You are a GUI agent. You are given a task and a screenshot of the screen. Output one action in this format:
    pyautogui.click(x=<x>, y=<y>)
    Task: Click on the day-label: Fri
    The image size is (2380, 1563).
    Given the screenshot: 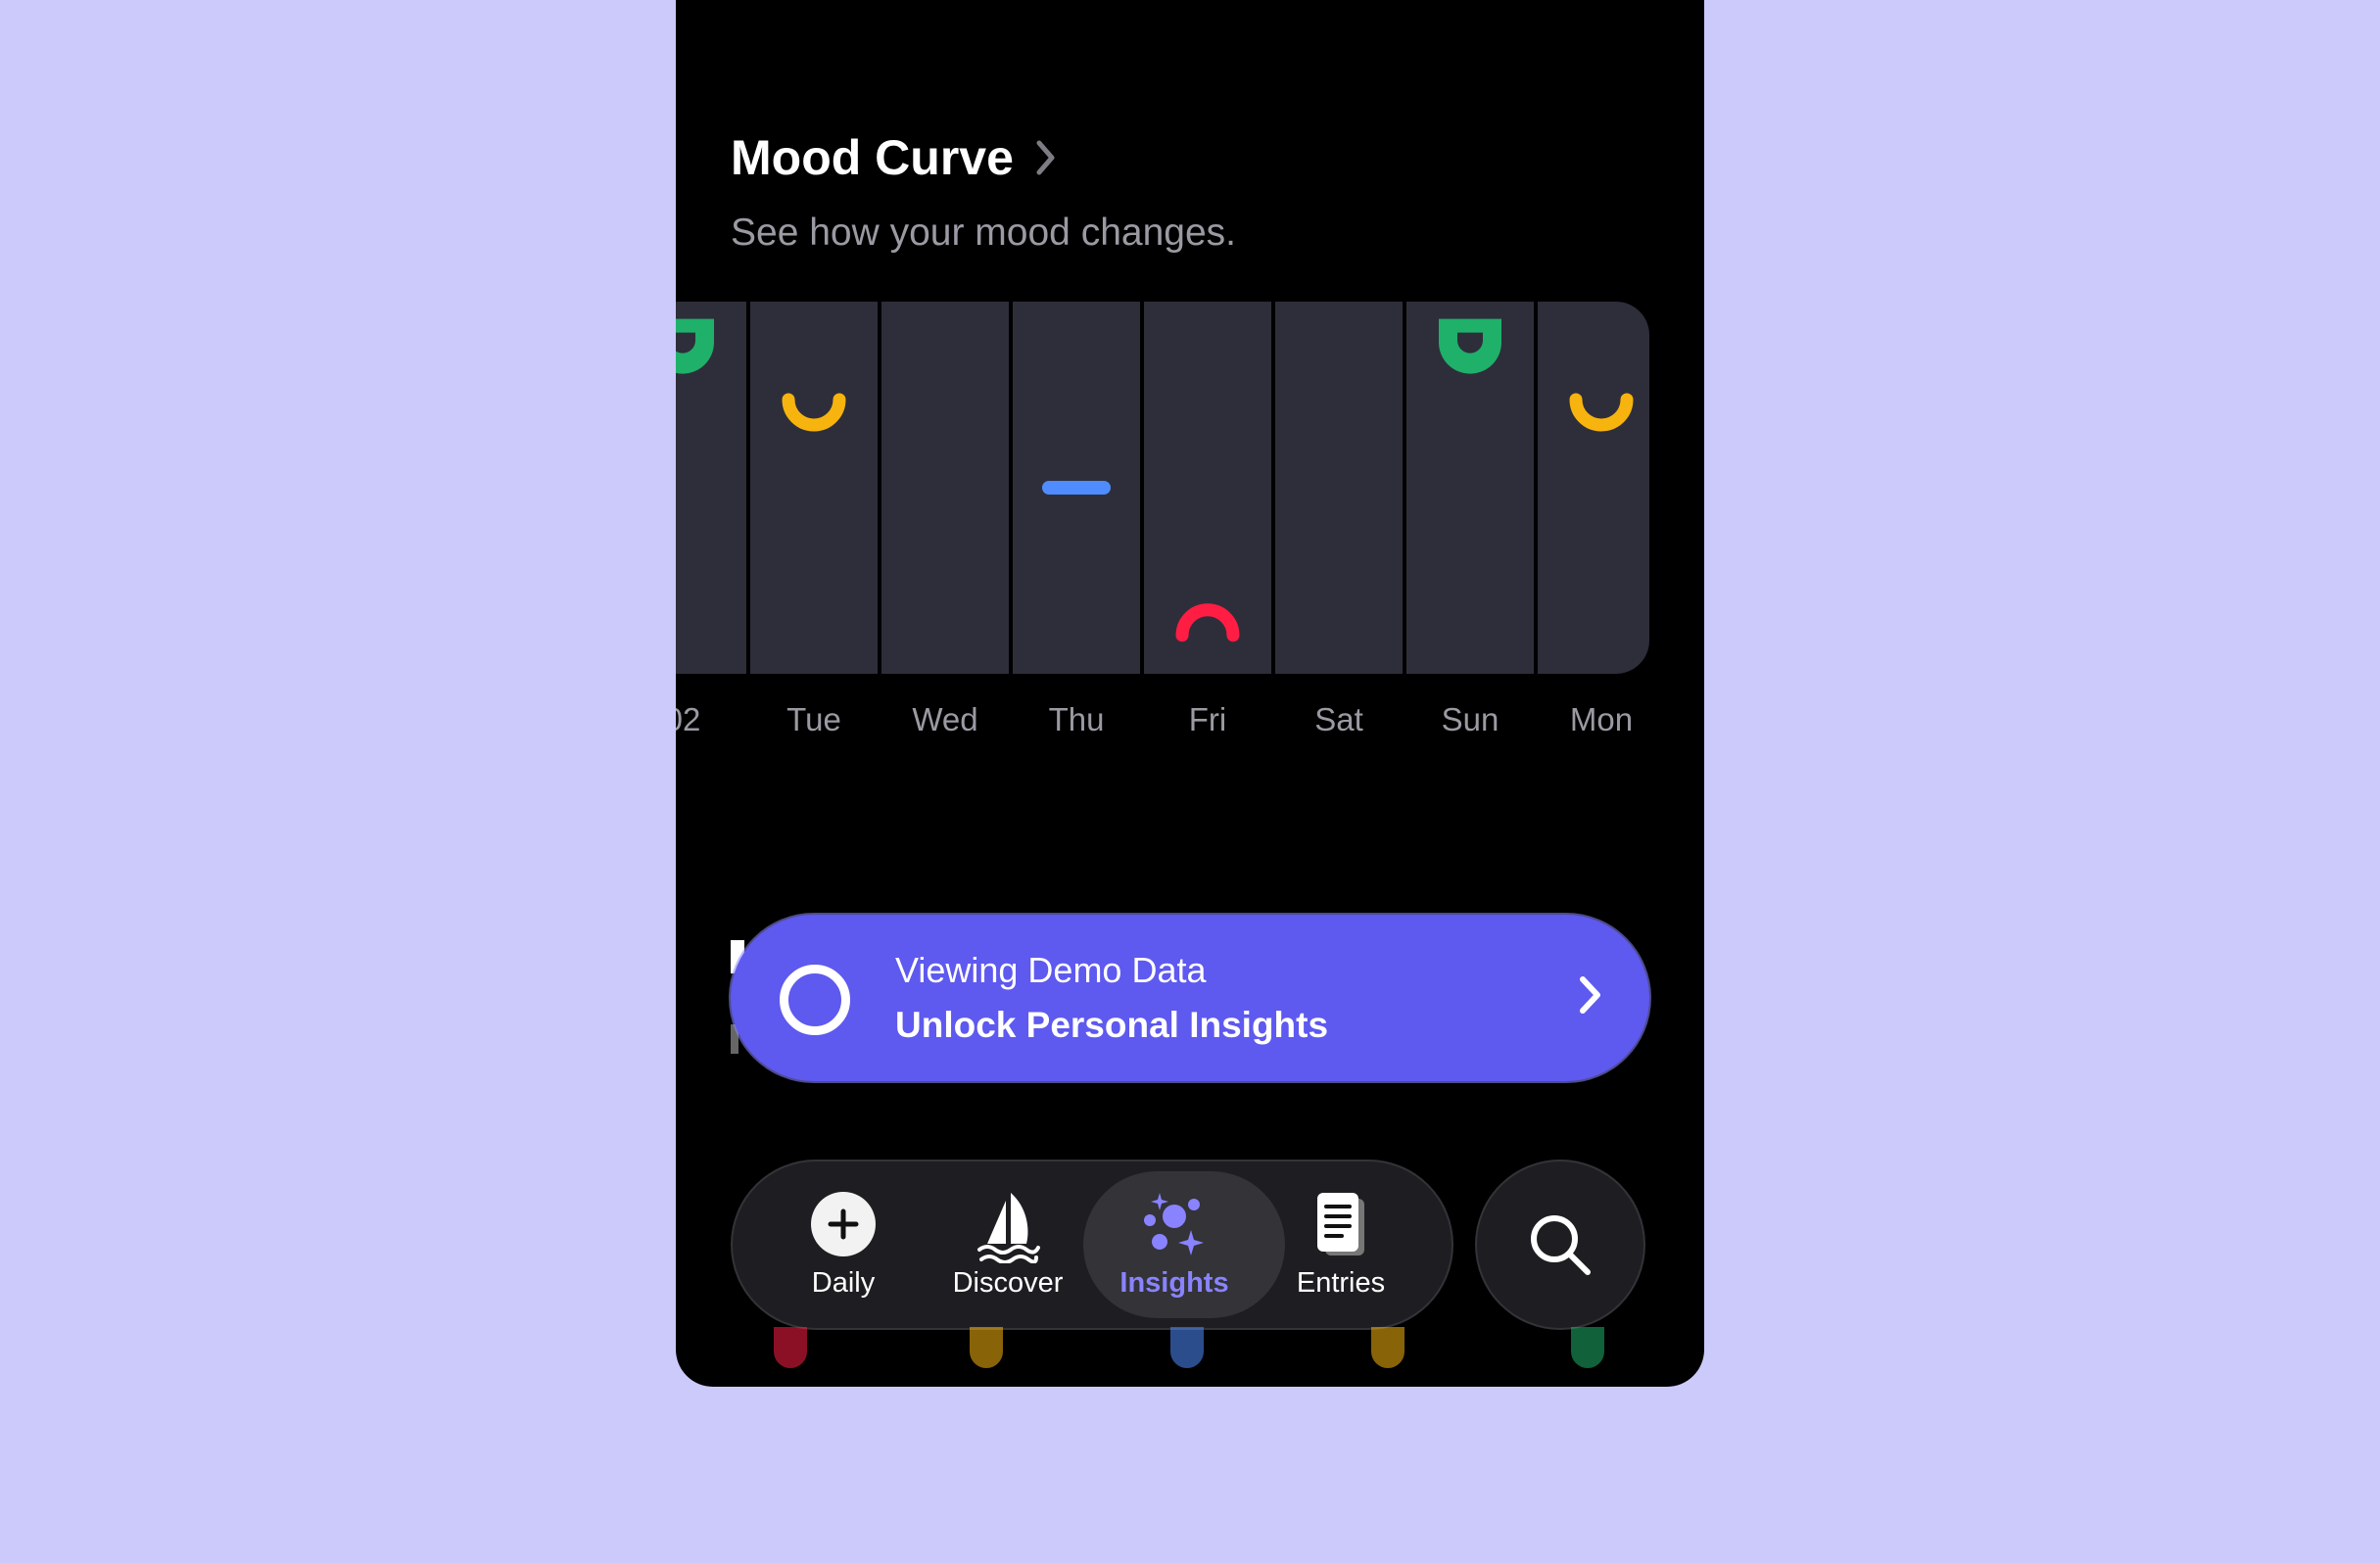 What is the action you would take?
    pyautogui.click(x=1207, y=719)
    